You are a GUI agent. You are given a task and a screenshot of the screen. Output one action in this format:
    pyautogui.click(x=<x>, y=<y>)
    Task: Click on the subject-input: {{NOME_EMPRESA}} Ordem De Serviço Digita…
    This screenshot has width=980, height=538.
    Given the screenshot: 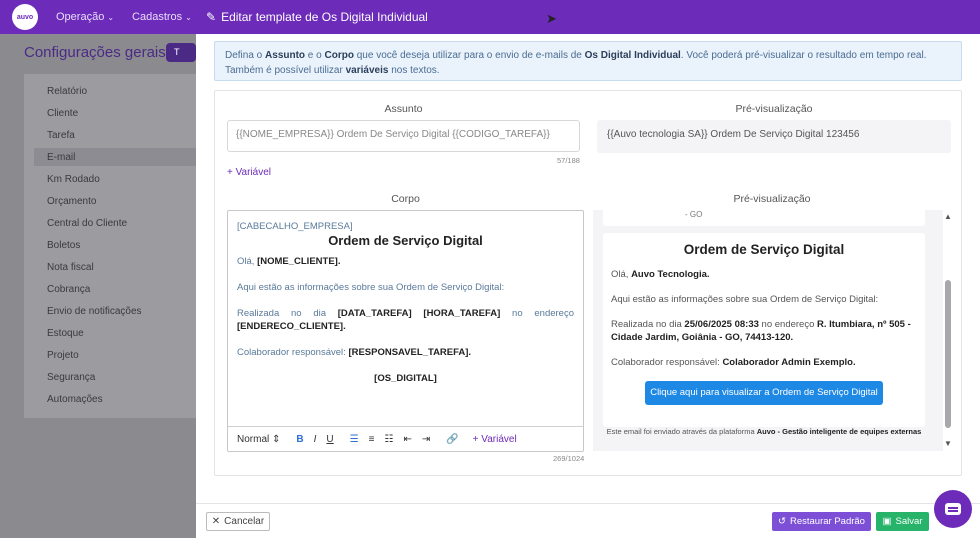 What is the action you would take?
    pyautogui.click(x=403, y=136)
    